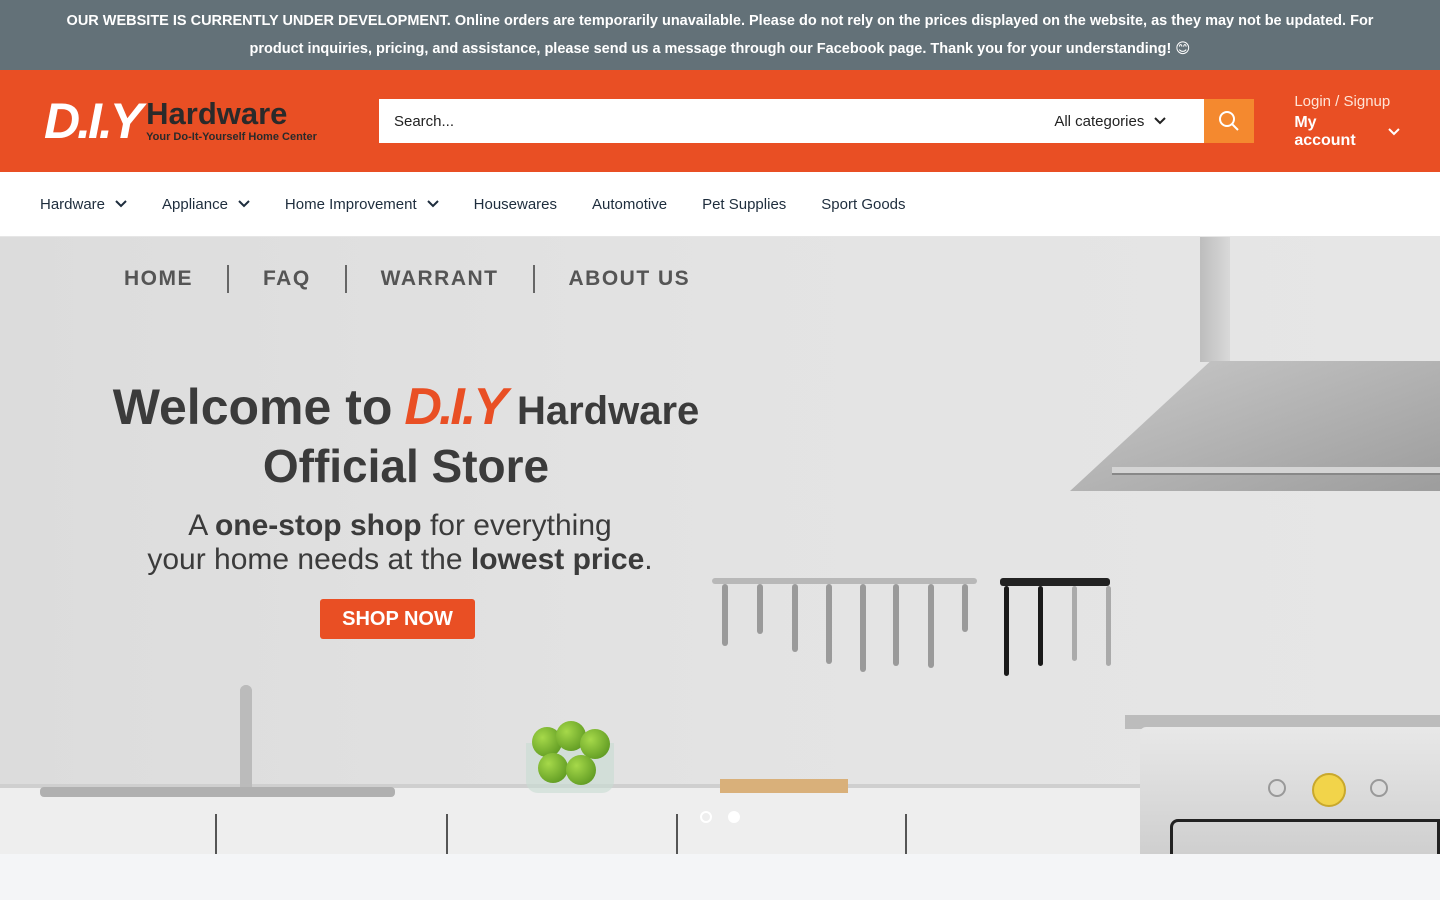  Describe the element at coordinates (158, 279) in the screenshot. I see `banner-link-home: HOME` at that location.